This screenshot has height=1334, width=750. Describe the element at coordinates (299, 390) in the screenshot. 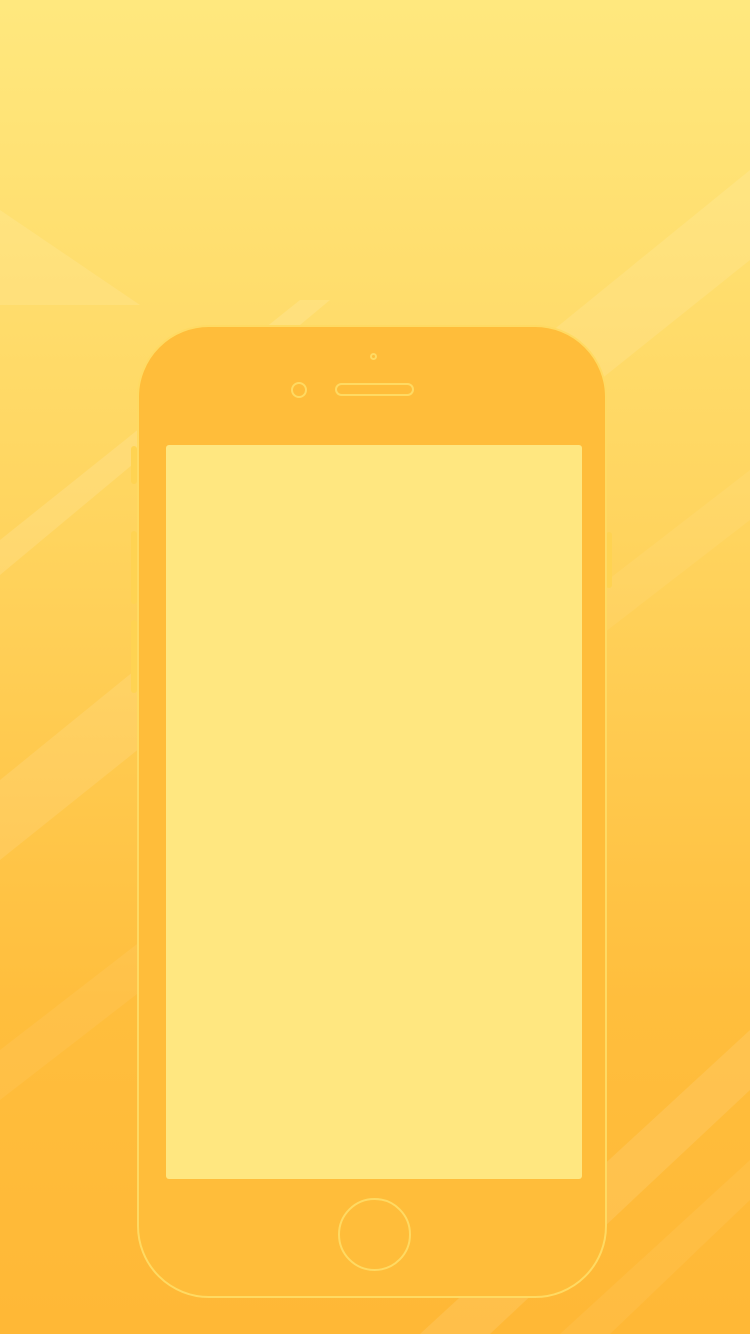

I see `front-camera-icon` at that location.